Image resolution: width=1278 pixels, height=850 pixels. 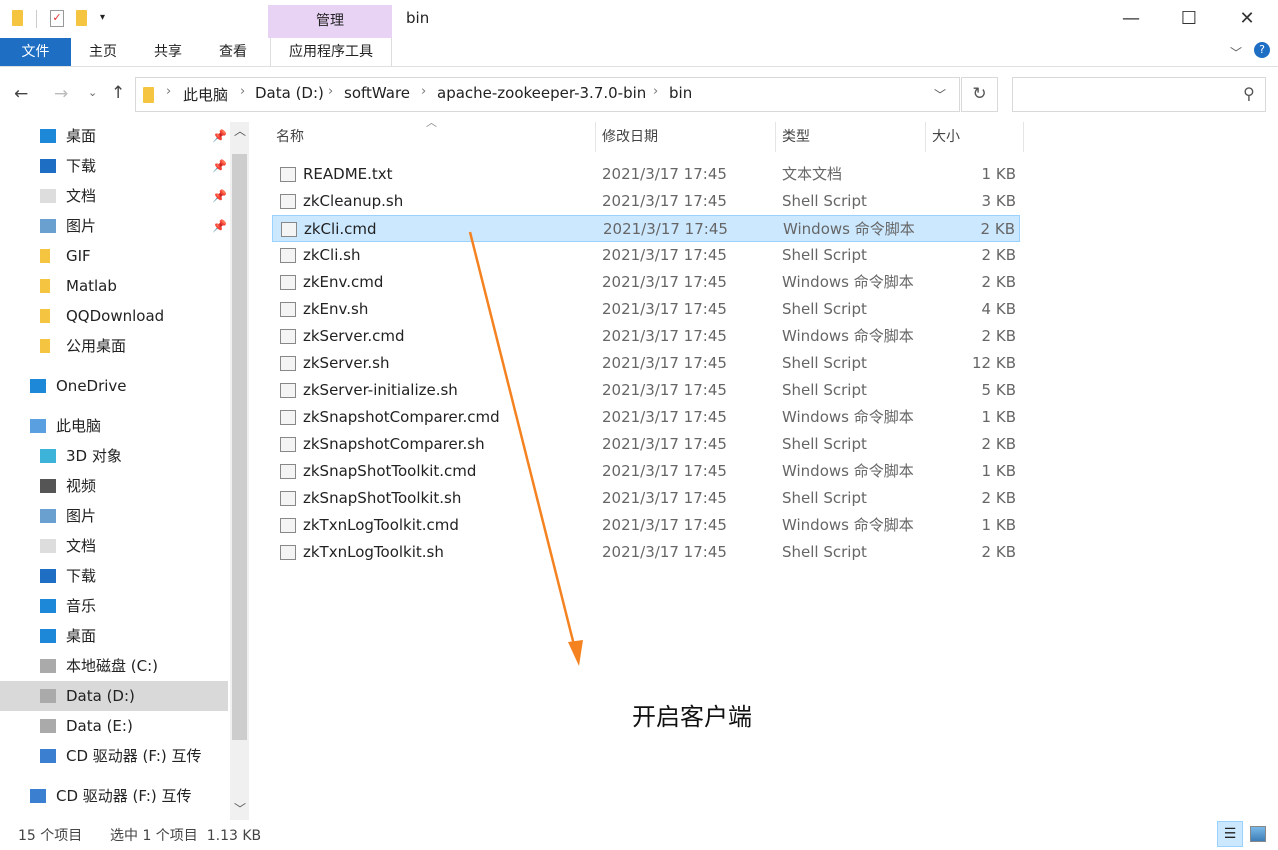 What do you see at coordinates (1258, 834) in the screenshot?
I see `large-icons-view-button` at bounding box center [1258, 834].